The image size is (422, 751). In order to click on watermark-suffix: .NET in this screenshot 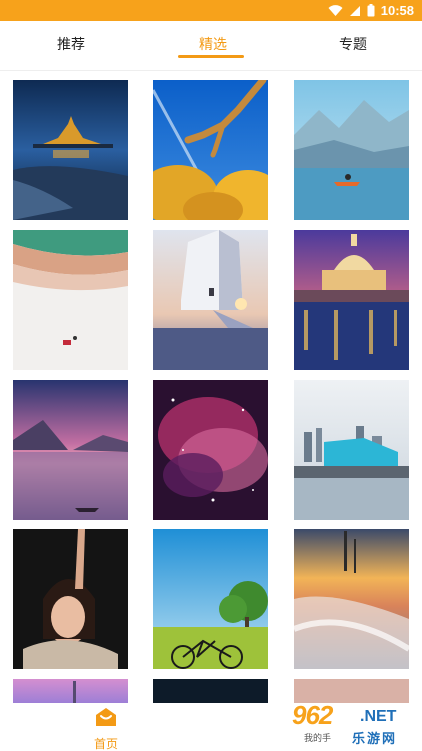, I will do `click(378, 716)`.